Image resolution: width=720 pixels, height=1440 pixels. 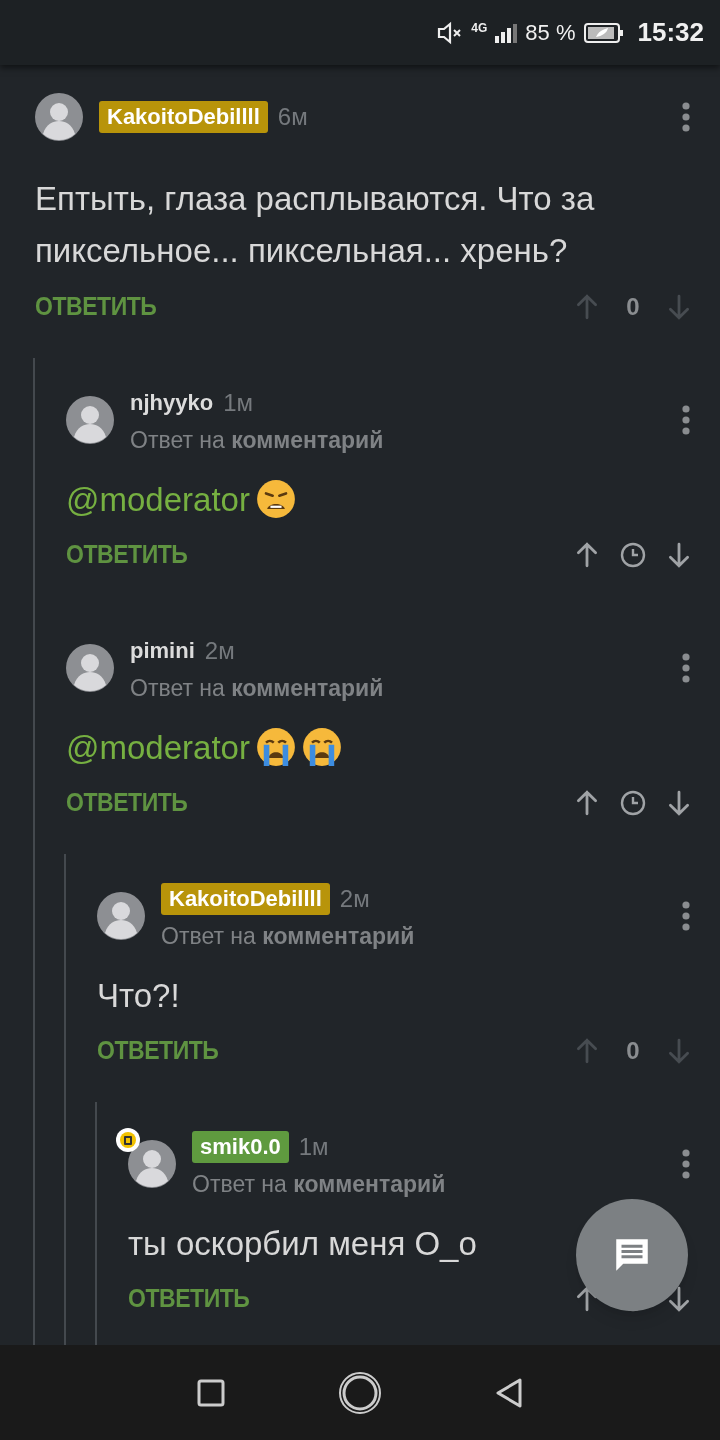 What do you see at coordinates (302, 1243) in the screenshot?
I see `comment-text: ты оскорбил меня О_о` at bounding box center [302, 1243].